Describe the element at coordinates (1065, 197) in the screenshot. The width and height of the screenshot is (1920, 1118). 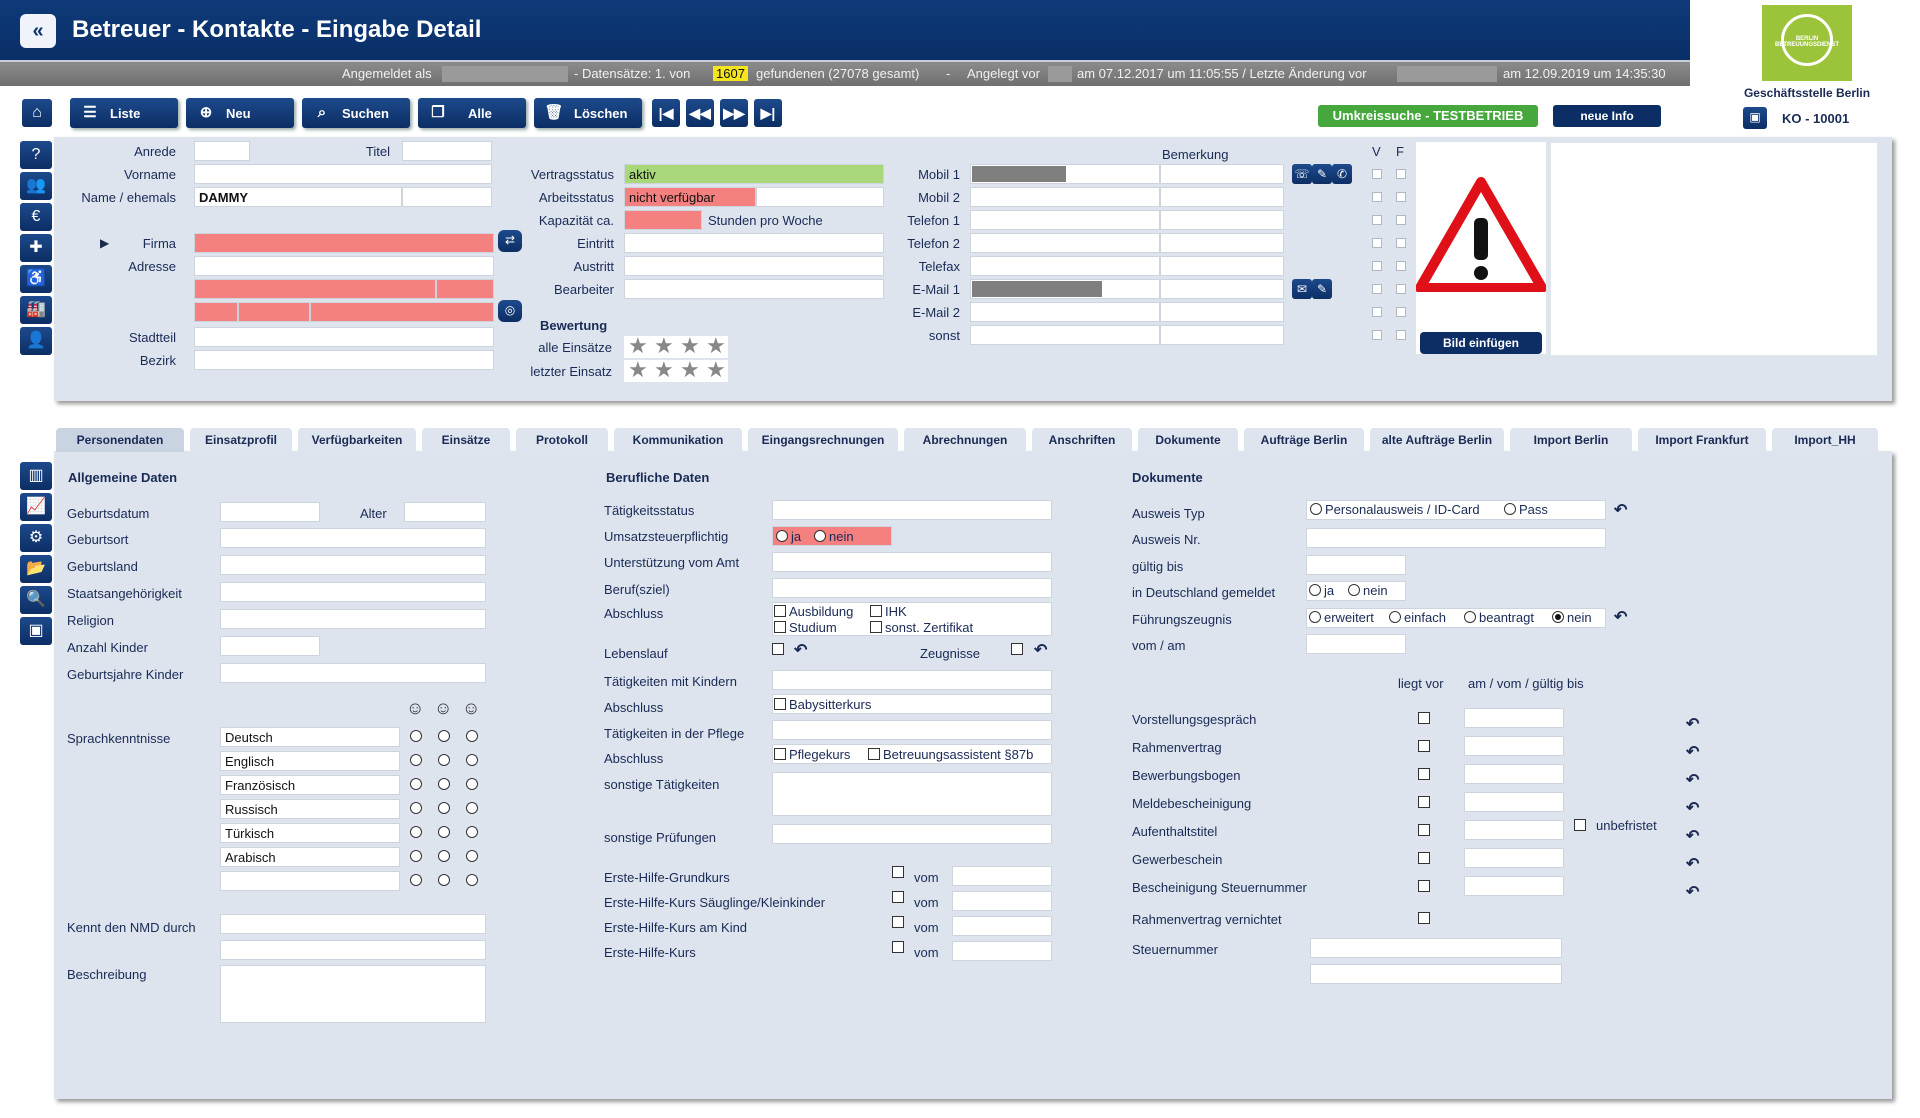
I see `mobil2-field` at that location.